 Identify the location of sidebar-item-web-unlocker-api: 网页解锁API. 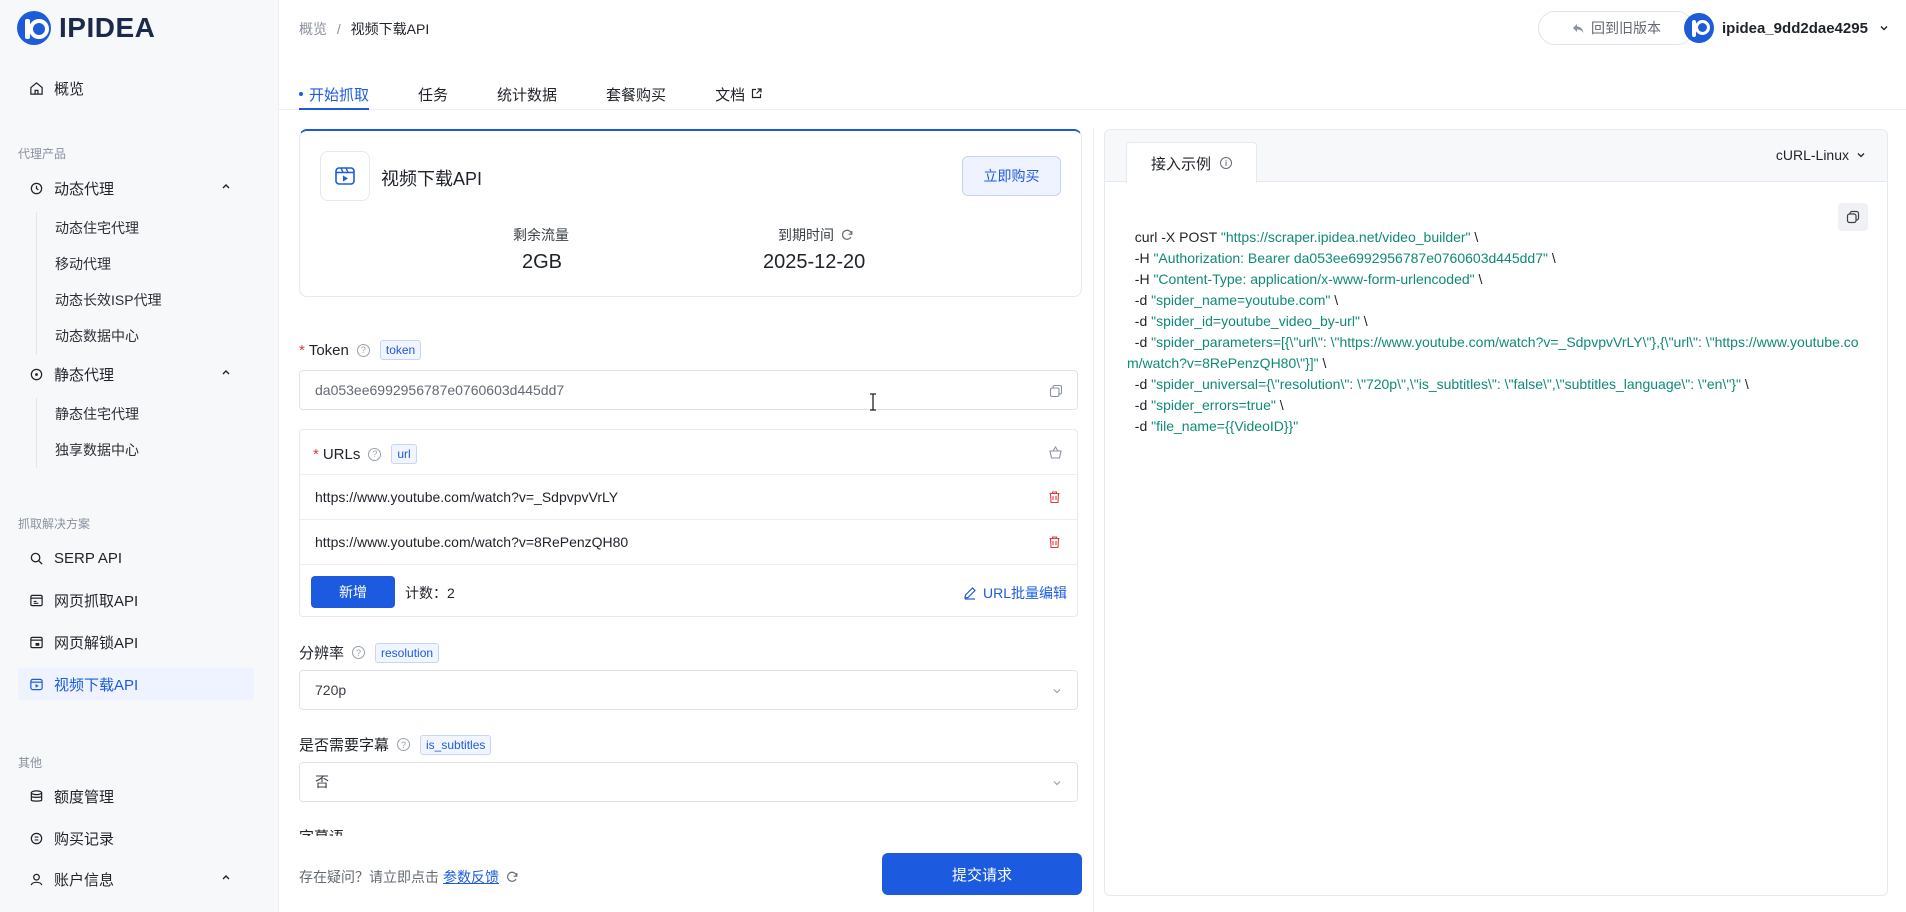
(83, 642).